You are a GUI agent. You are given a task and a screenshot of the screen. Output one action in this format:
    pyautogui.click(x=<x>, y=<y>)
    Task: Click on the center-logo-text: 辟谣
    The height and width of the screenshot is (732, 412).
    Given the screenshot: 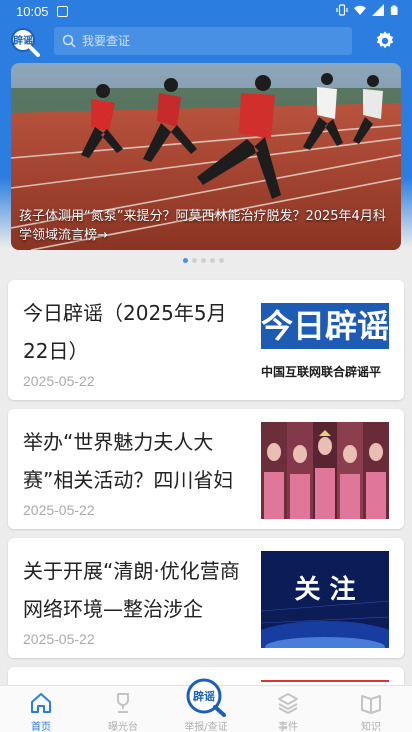 What is the action you would take?
    pyautogui.click(x=204, y=696)
    